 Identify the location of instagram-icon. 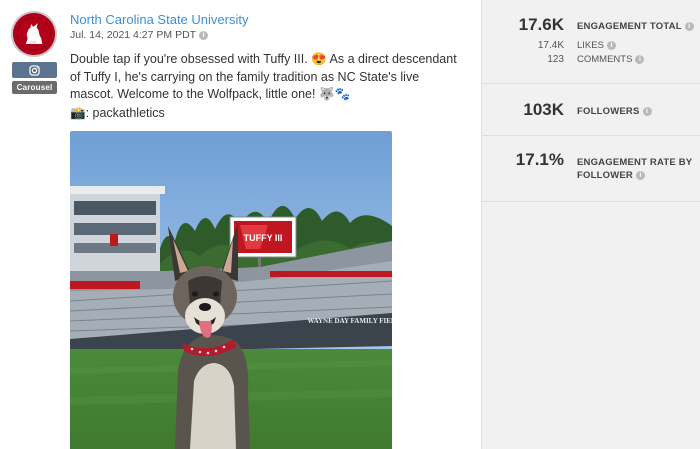
(34, 70).